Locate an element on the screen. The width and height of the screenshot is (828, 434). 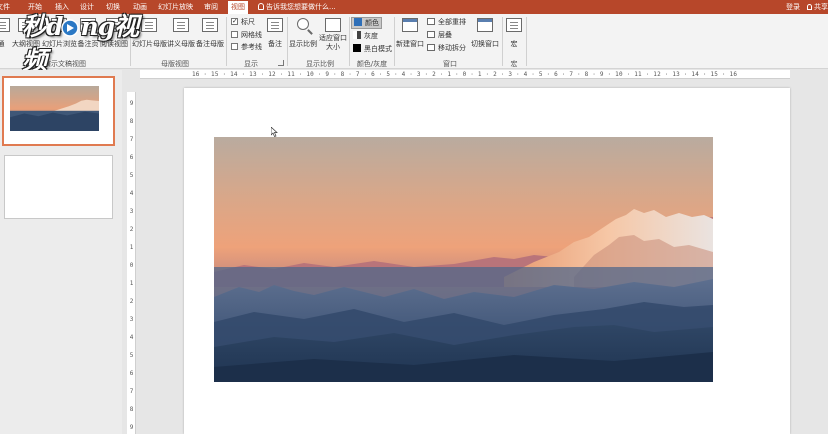
new-window-button: 新建窗口 is located at coordinates (410, 33).